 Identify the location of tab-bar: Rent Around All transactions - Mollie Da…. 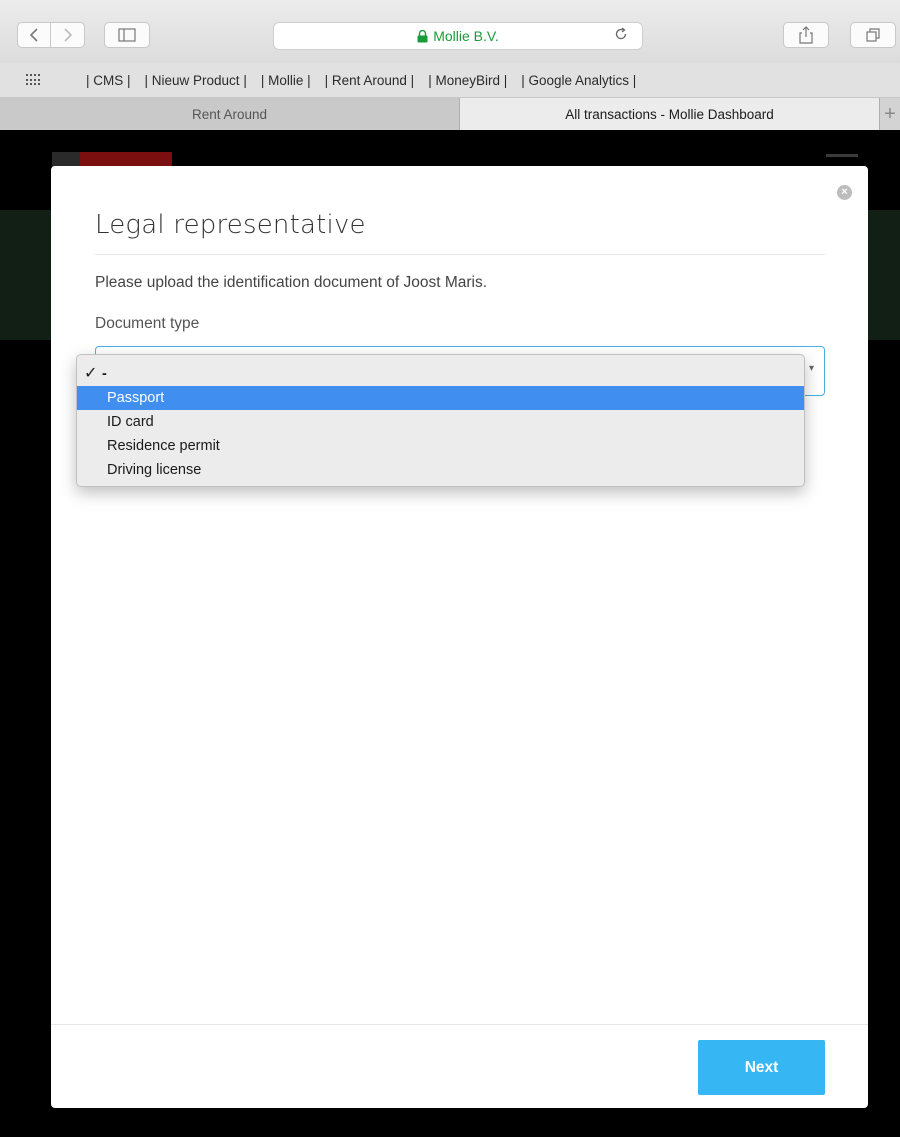
(450, 114).